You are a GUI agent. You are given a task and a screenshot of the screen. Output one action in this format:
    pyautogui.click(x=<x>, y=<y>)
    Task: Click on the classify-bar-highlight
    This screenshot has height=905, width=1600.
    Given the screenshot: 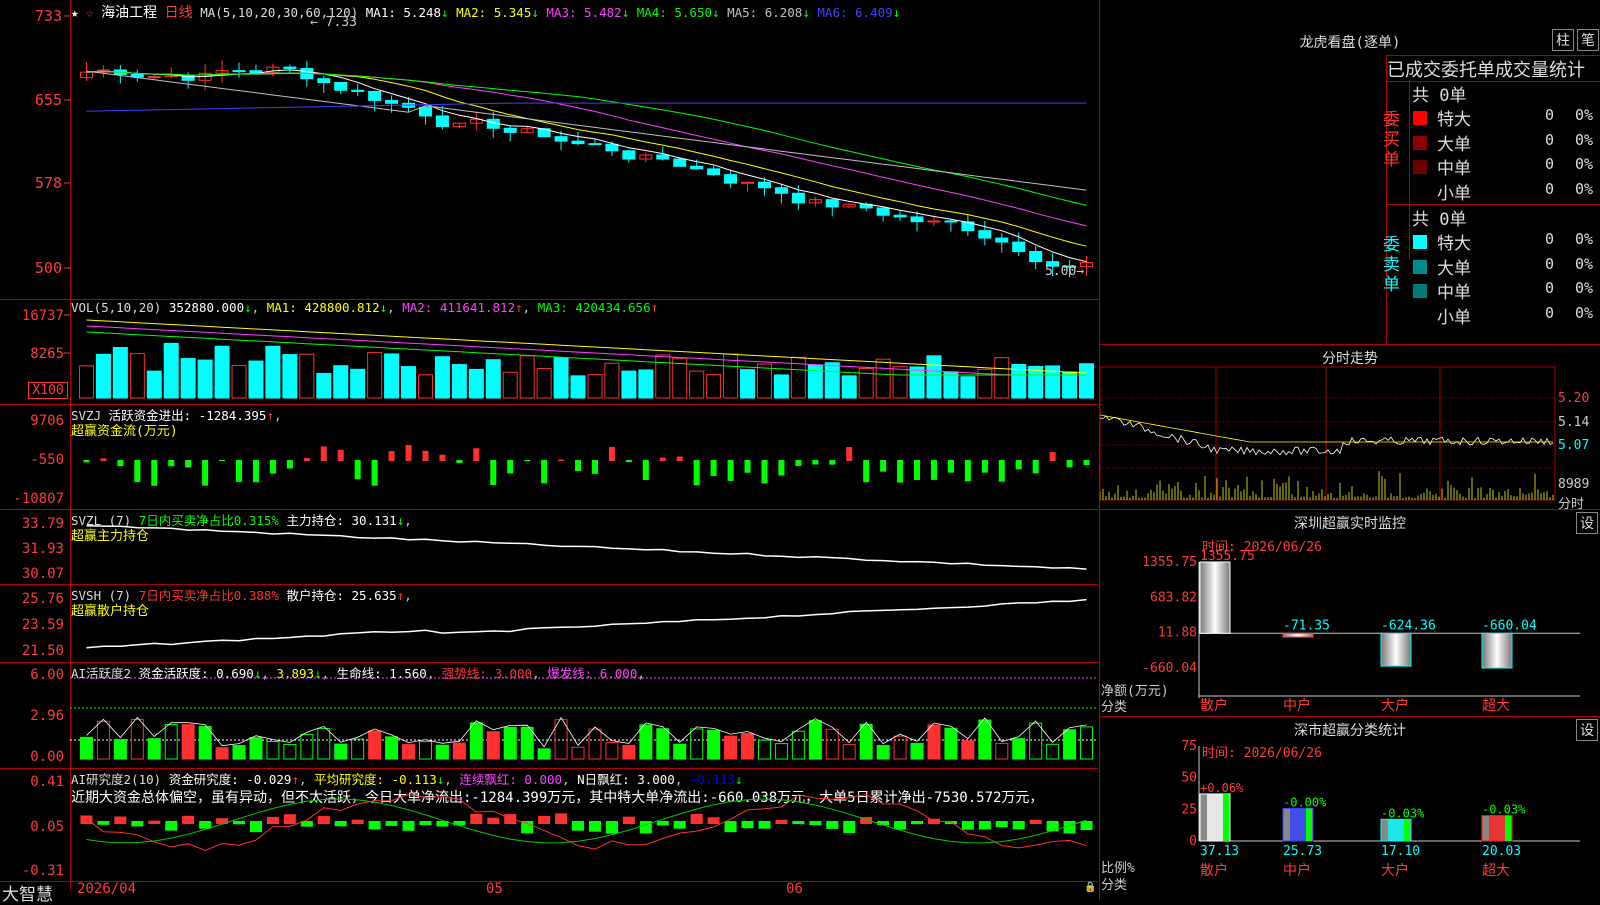 What is the action you would take?
    pyautogui.click(x=1215, y=817)
    